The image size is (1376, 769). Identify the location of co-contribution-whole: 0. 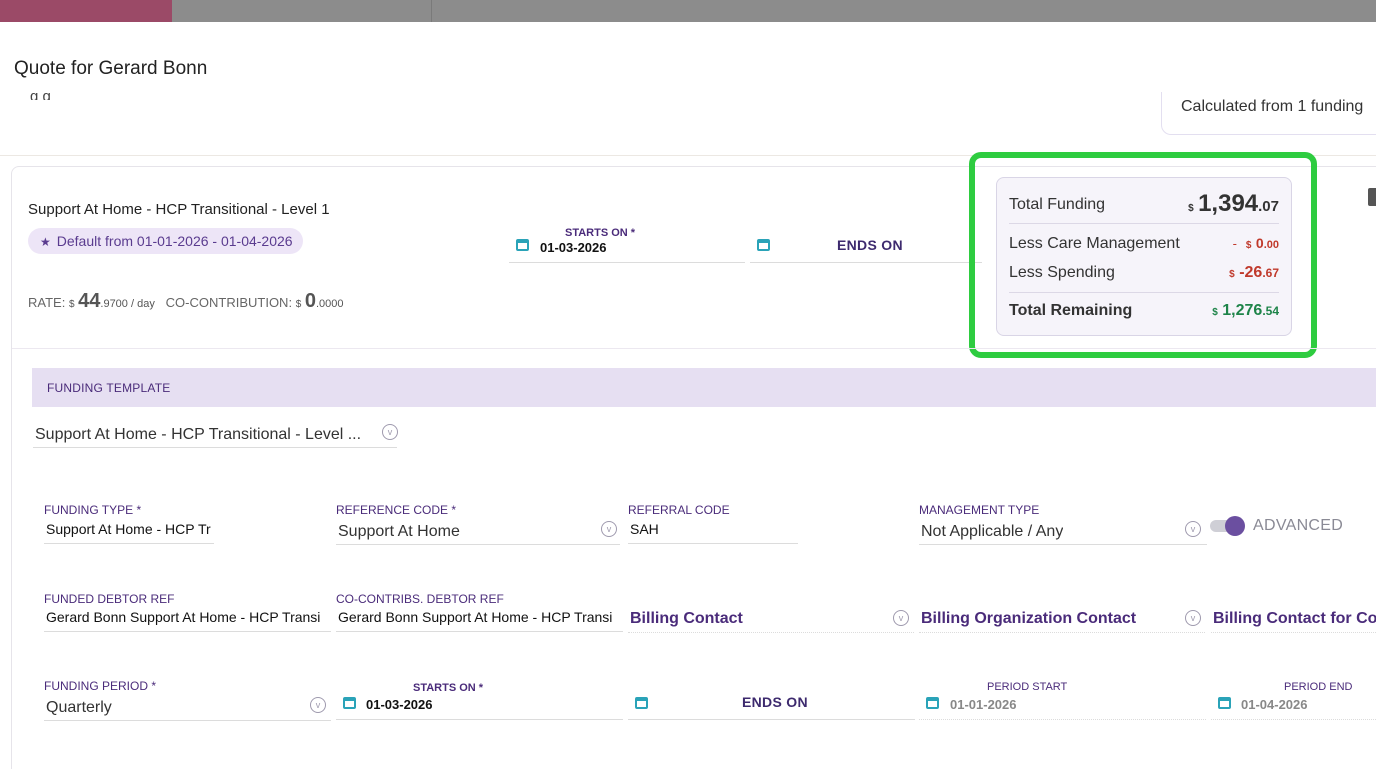
(310, 301).